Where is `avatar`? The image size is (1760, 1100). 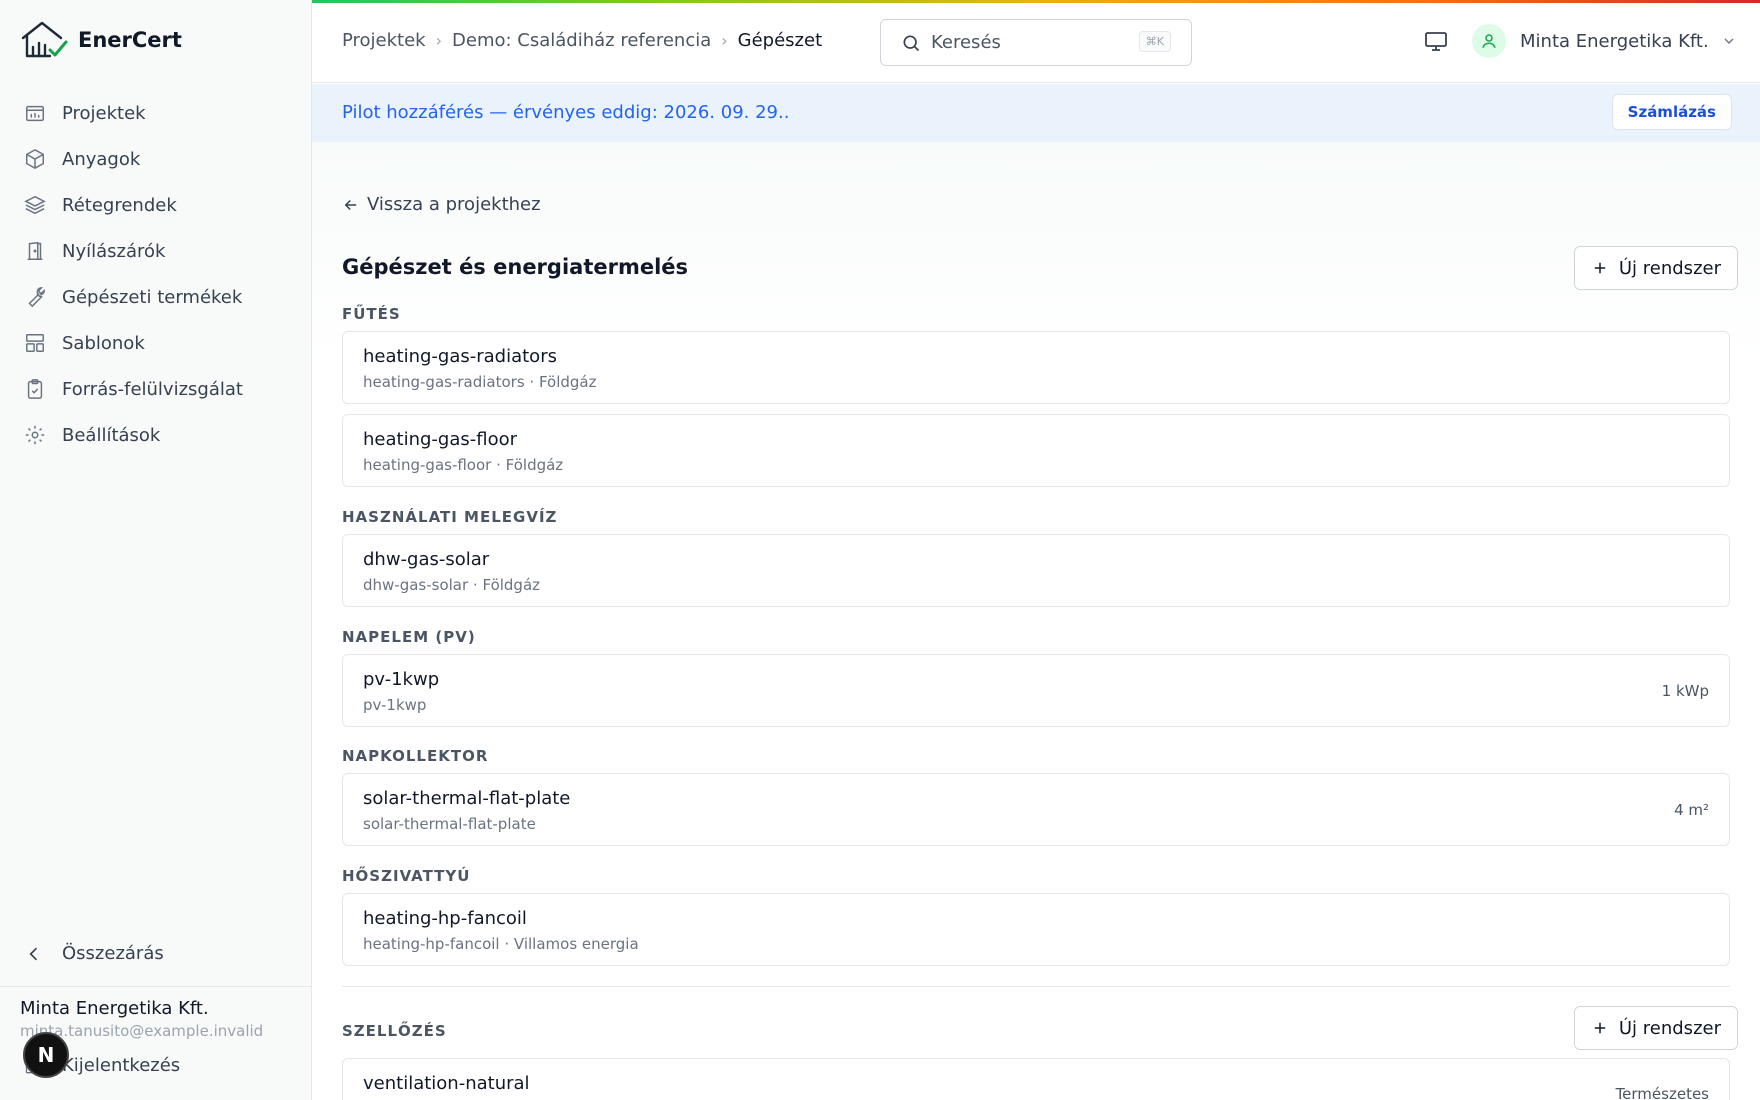
avatar is located at coordinates (1489, 41).